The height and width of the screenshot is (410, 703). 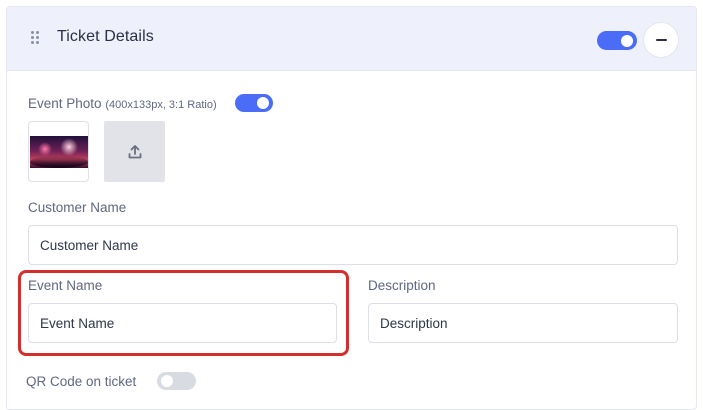 What do you see at coordinates (105, 36) in the screenshot?
I see `card-title: Ticket Details` at bounding box center [105, 36].